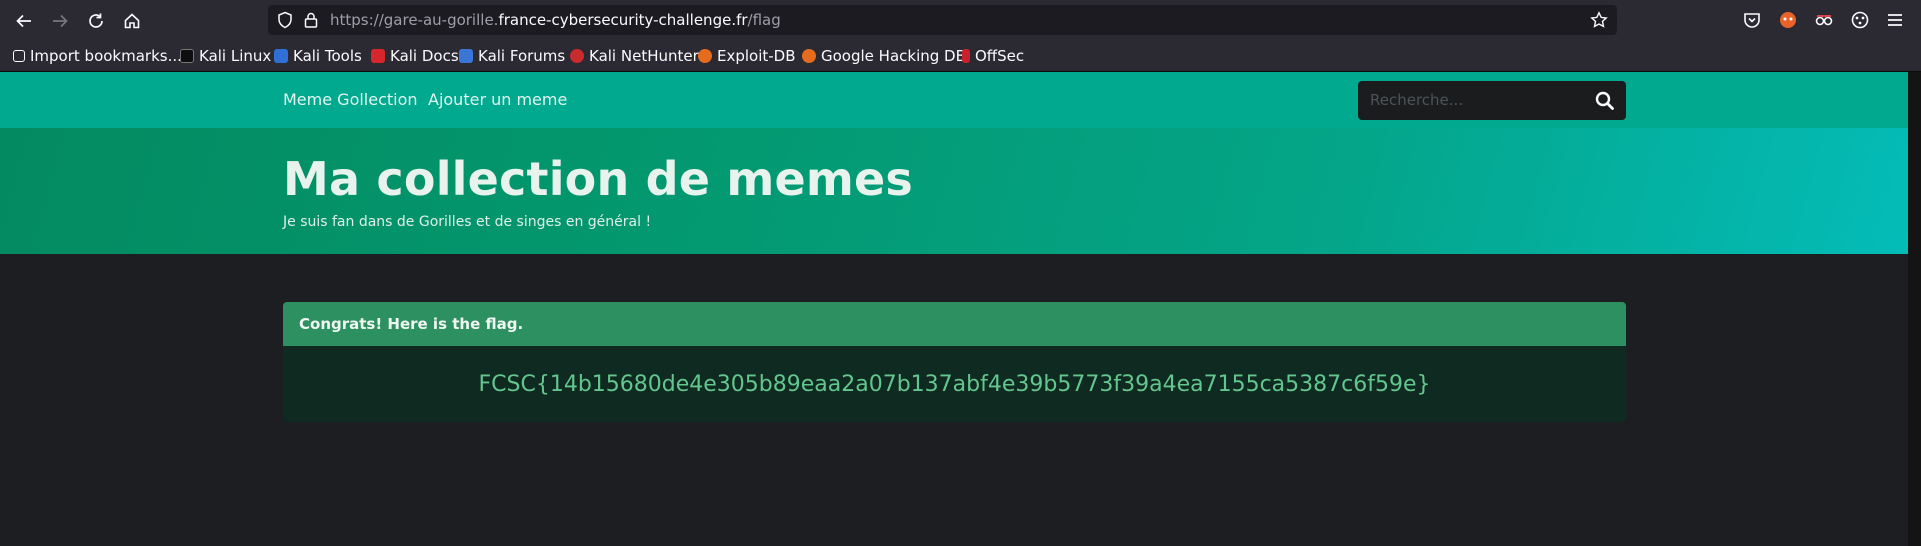 This screenshot has width=1921, height=546. Describe the element at coordinates (577, 56) in the screenshot. I see `nethunter-icon` at that location.